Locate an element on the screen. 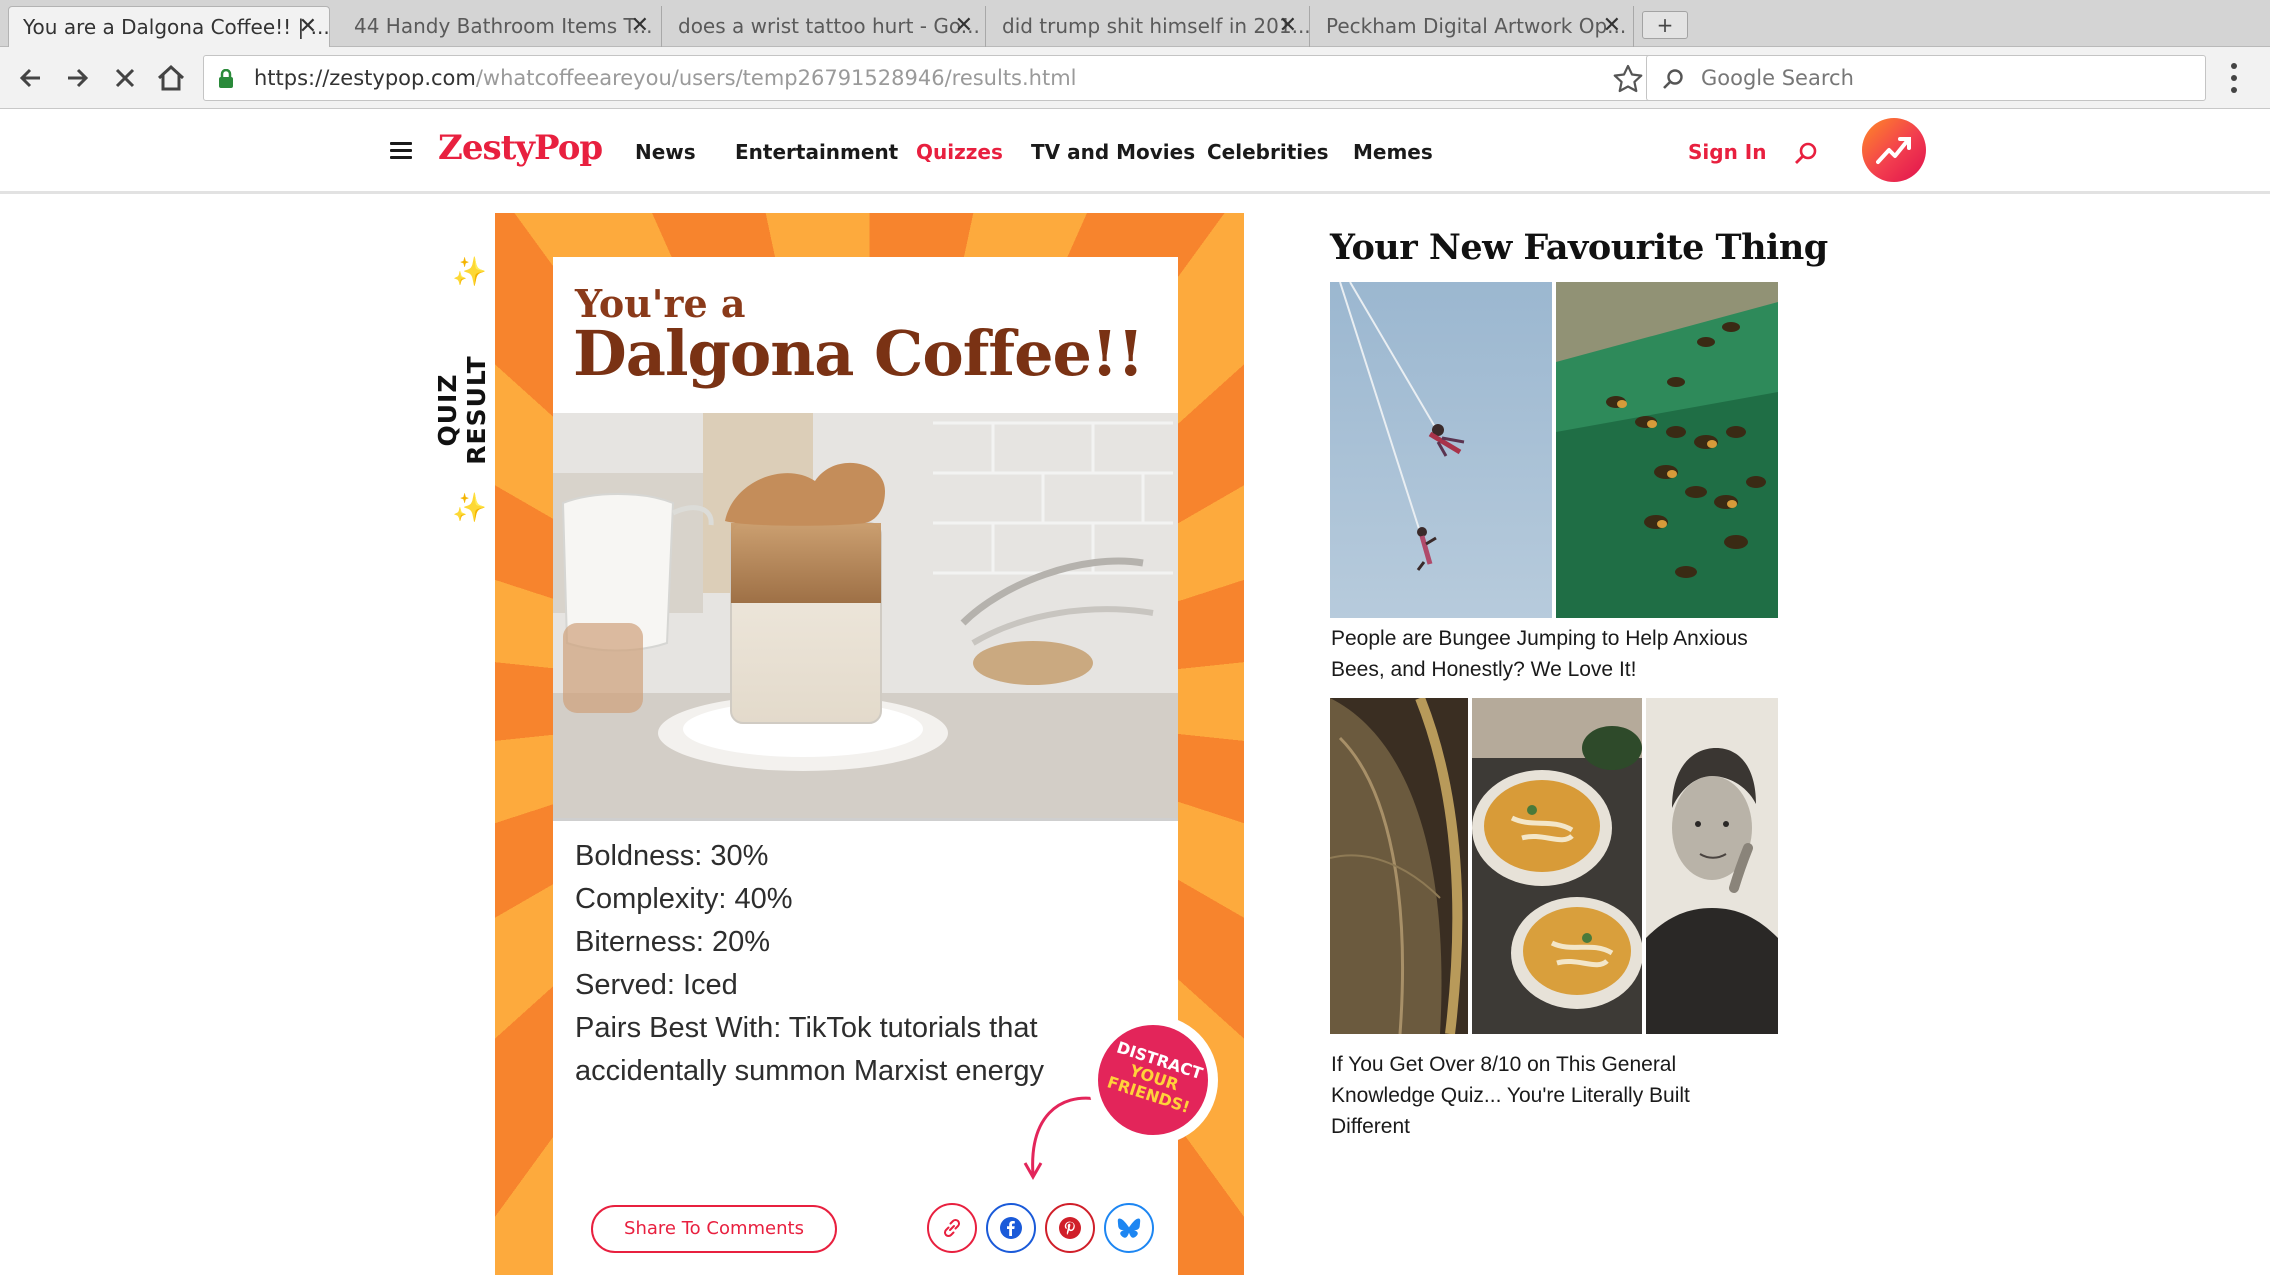 The width and height of the screenshot is (2270, 1275). search-icon is located at coordinates (1673, 81).